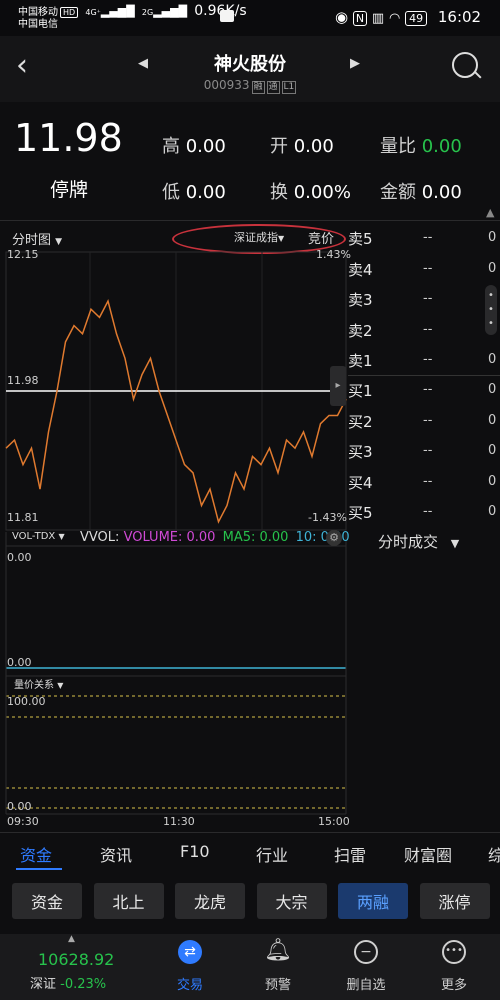  What do you see at coordinates (494, 854) in the screenshot?
I see `tab-item: 综` at bounding box center [494, 854].